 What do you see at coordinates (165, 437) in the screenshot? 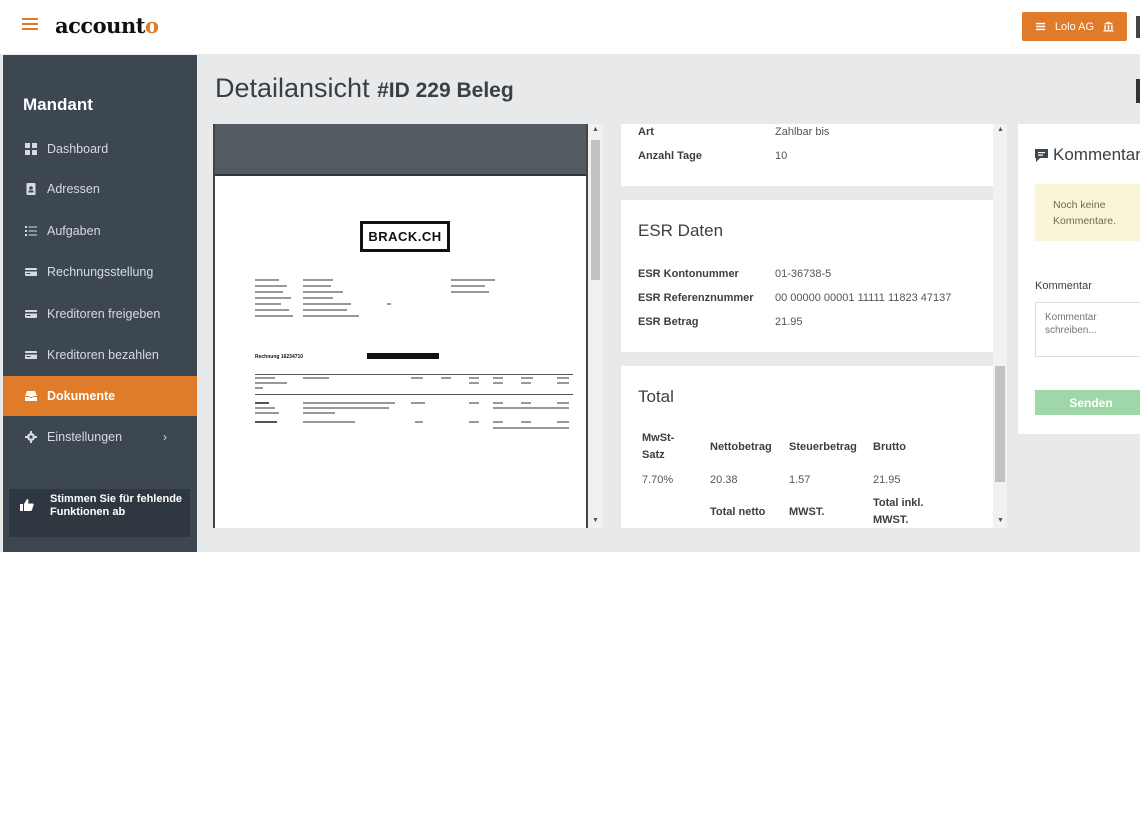
I see `chevron-right-icon: ›` at bounding box center [165, 437].